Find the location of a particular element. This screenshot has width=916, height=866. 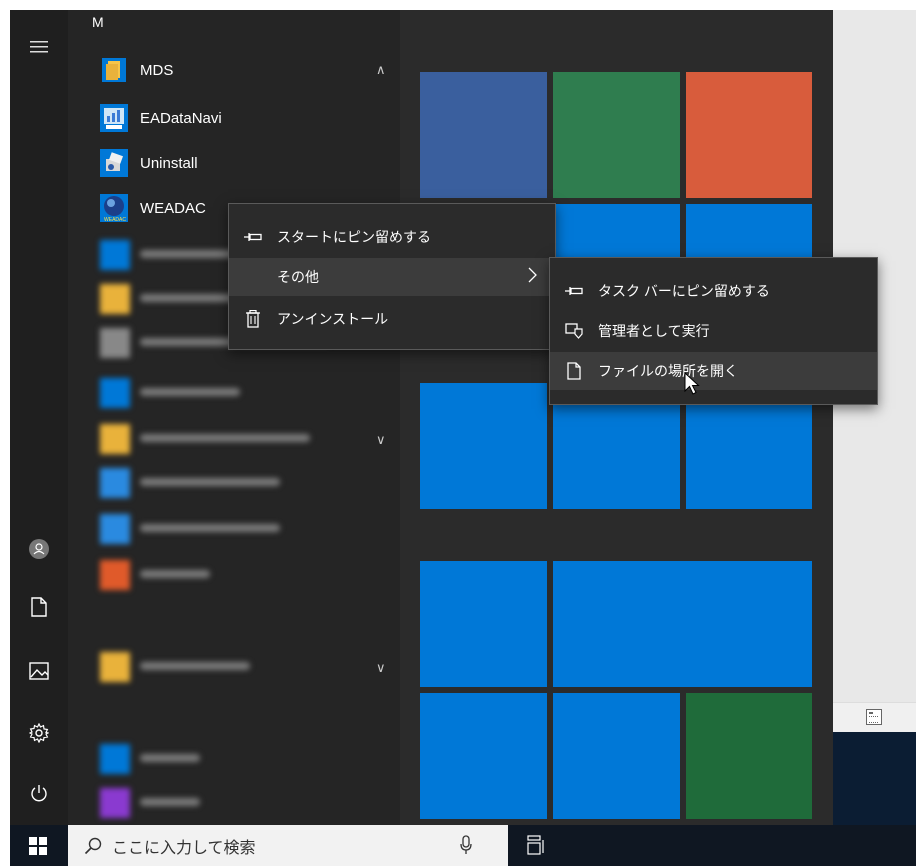

microphone-icon is located at coordinates (466, 847).